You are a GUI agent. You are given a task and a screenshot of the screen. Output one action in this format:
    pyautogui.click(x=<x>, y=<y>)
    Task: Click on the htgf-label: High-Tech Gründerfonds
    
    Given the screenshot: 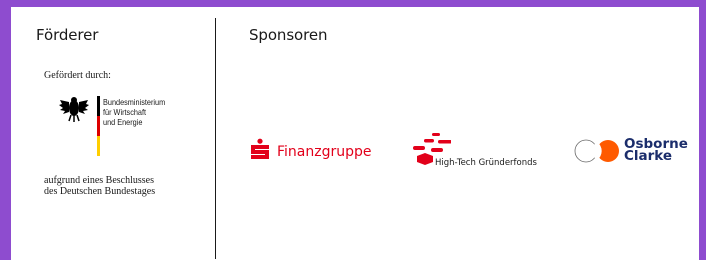 What is the action you would take?
    pyautogui.click(x=486, y=163)
    